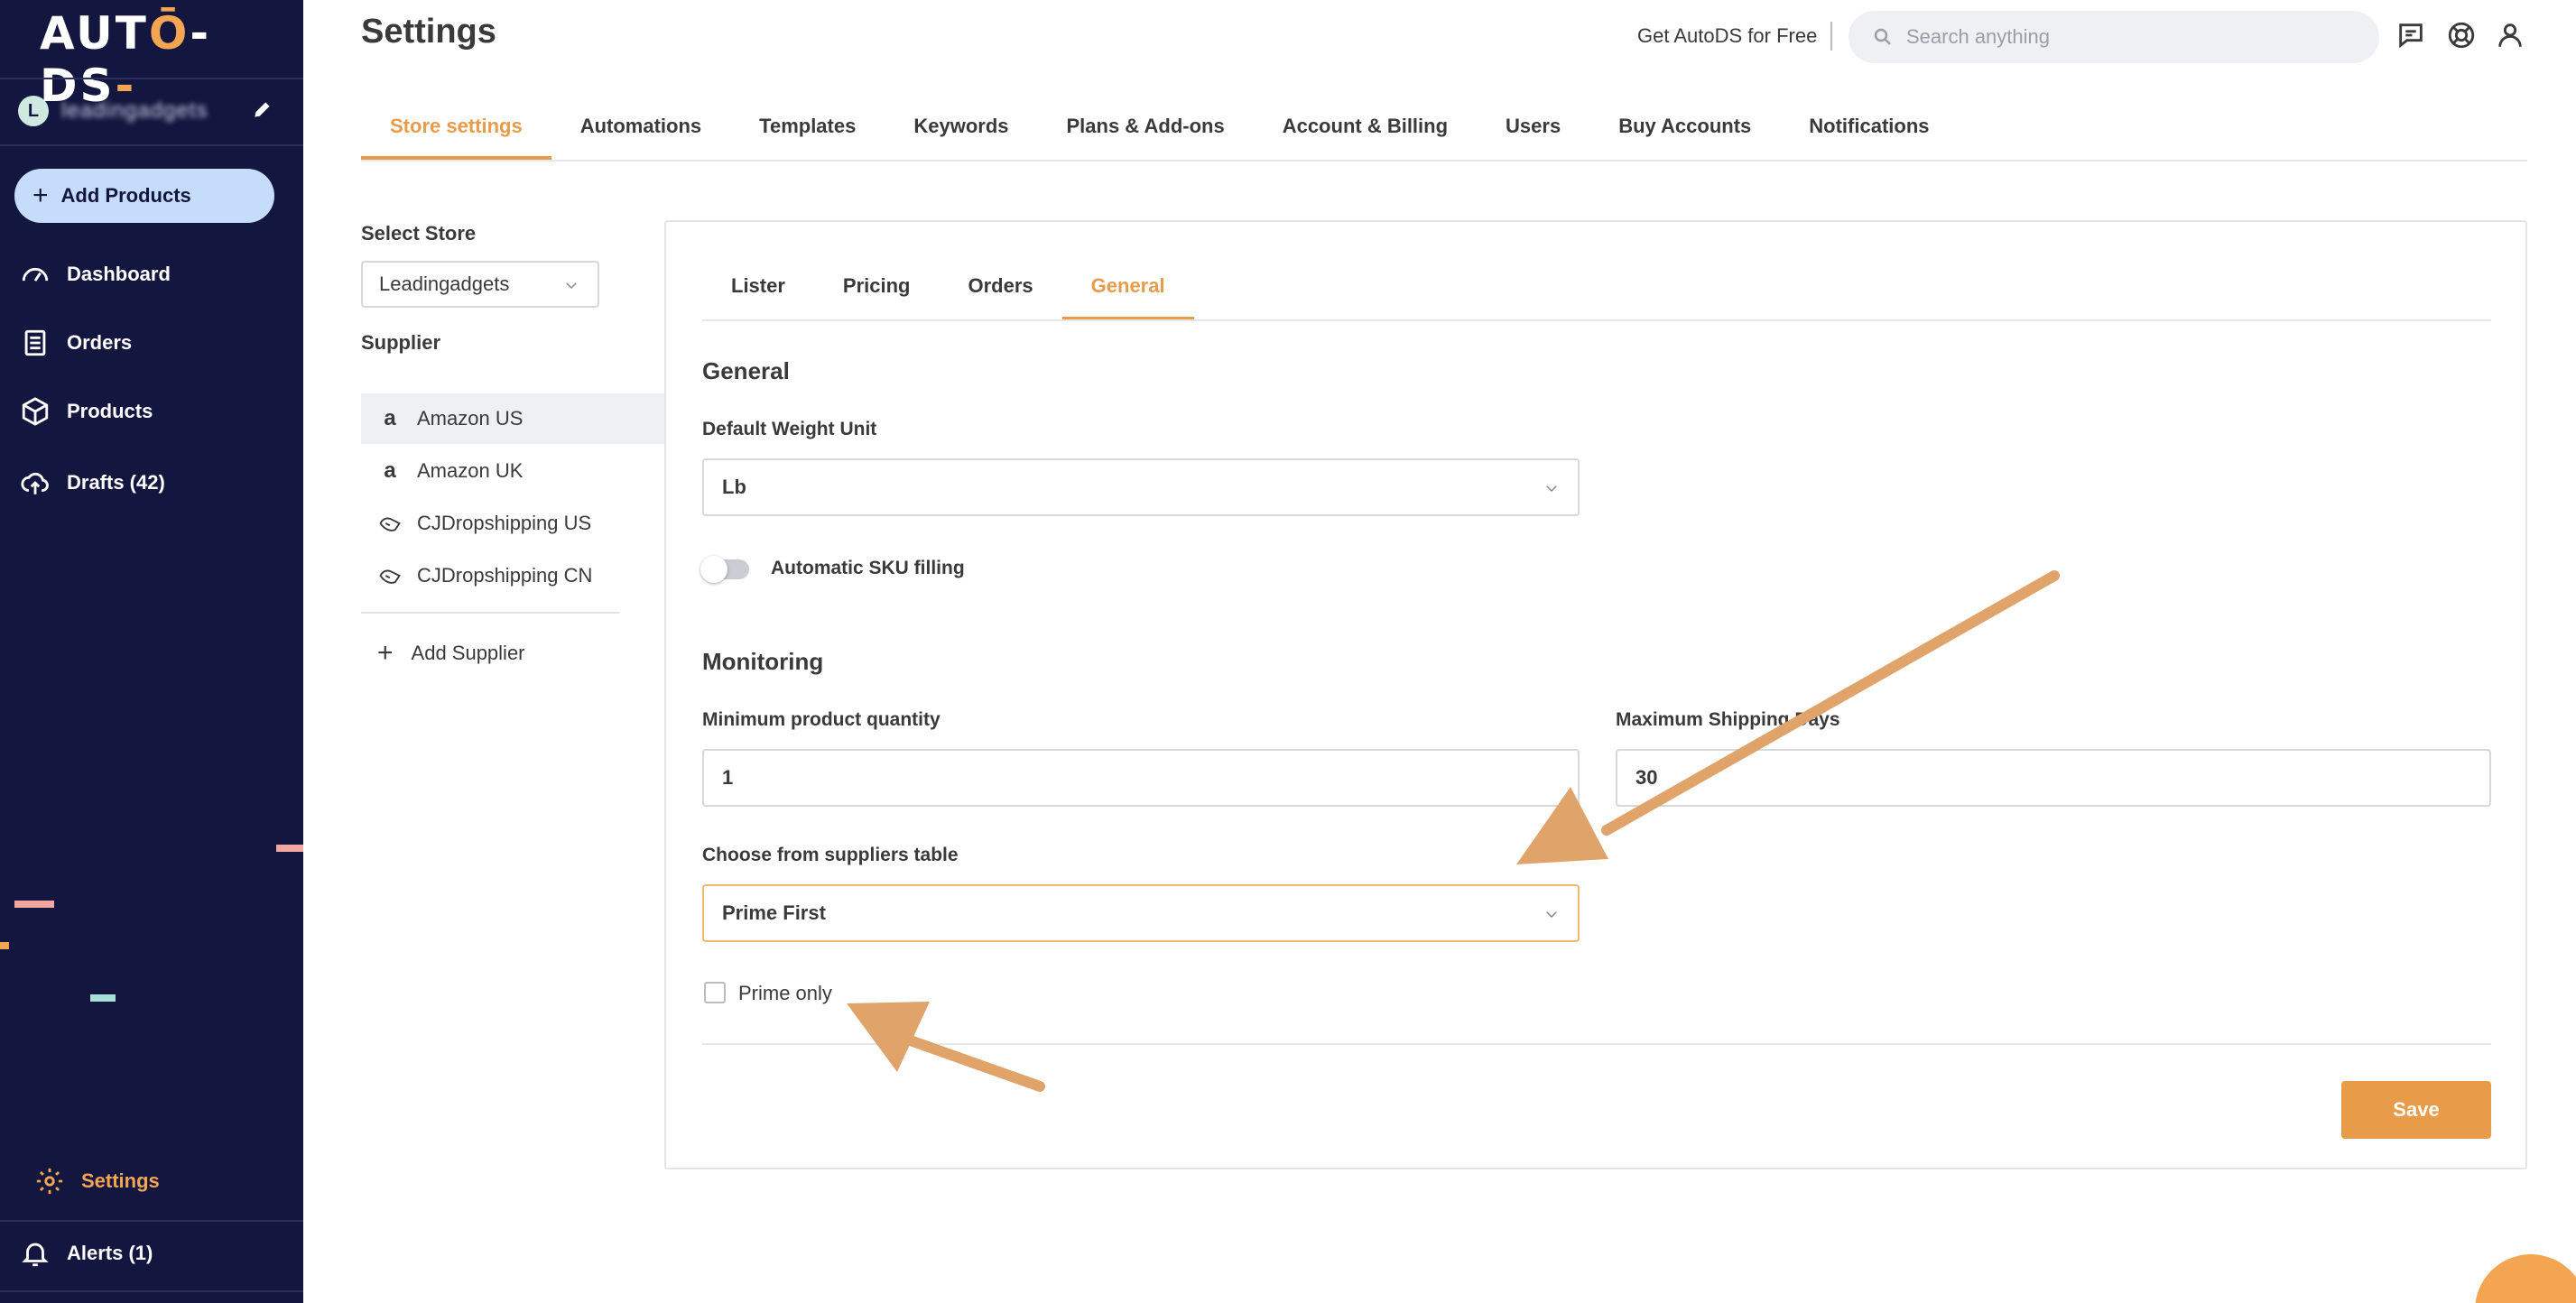  Describe the element at coordinates (110, 1253) in the screenshot. I see `sidebar-item-label: Alerts (1)` at that location.